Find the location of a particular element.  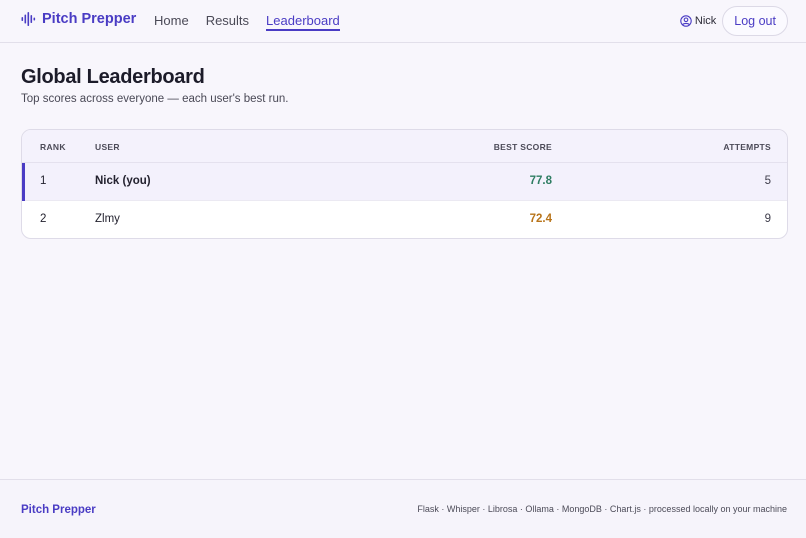

table-header: RANK USER BEST SCORE ATTEMPTS is located at coordinates (404, 146).